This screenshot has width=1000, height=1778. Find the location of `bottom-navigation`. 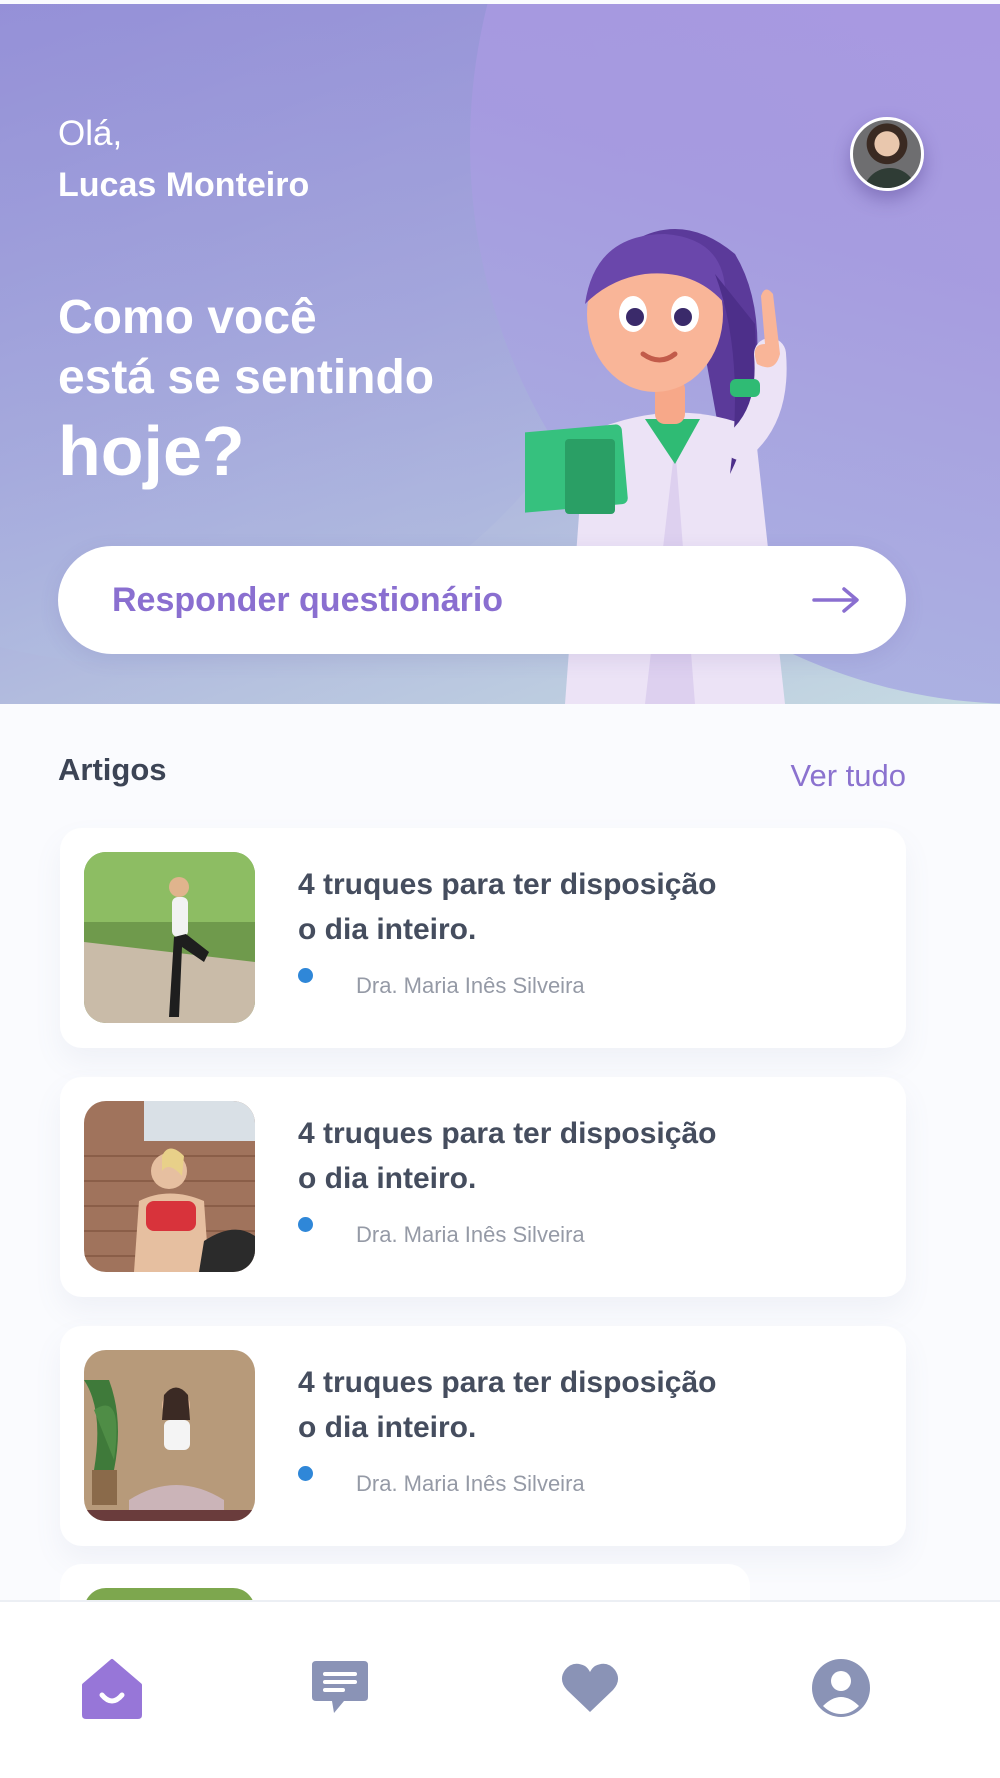

bottom-navigation is located at coordinates (500, 1689).